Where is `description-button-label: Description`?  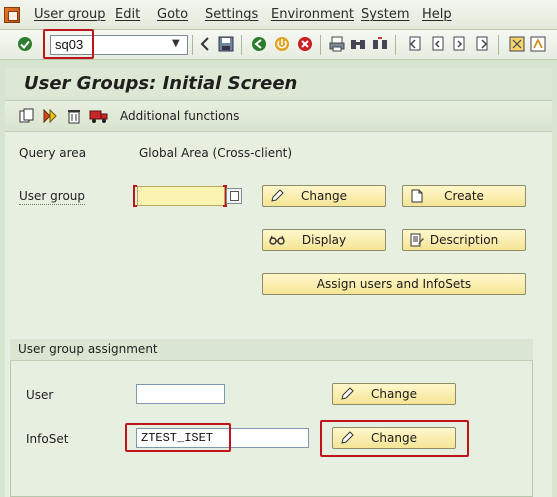
description-button-label: Description is located at coordinates (464, 240).